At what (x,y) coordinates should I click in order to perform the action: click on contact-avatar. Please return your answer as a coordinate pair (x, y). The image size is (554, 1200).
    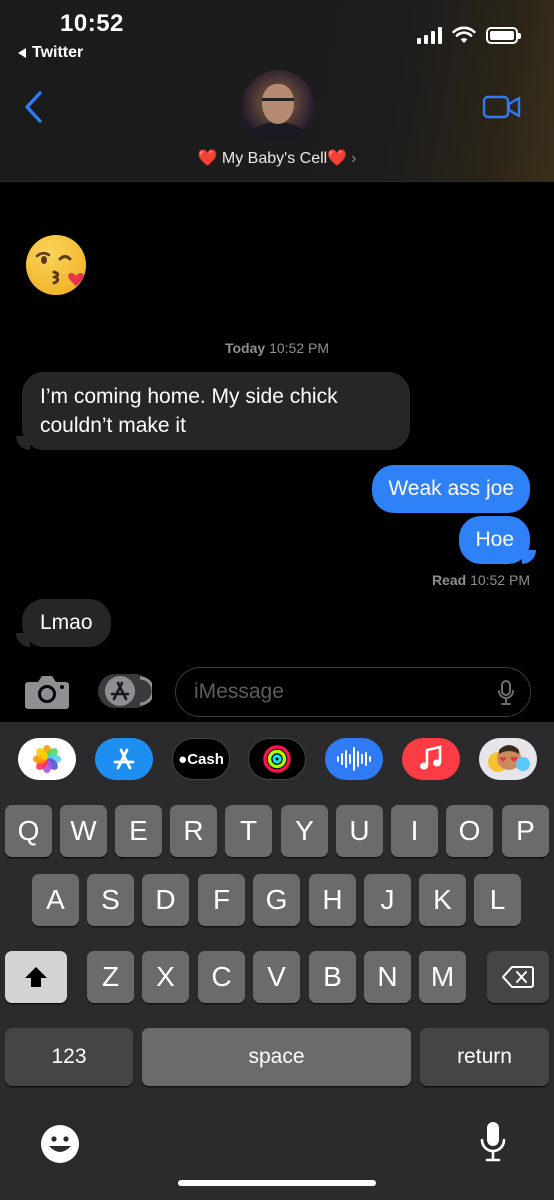
    Looking at the image, I should click on (278, 106).